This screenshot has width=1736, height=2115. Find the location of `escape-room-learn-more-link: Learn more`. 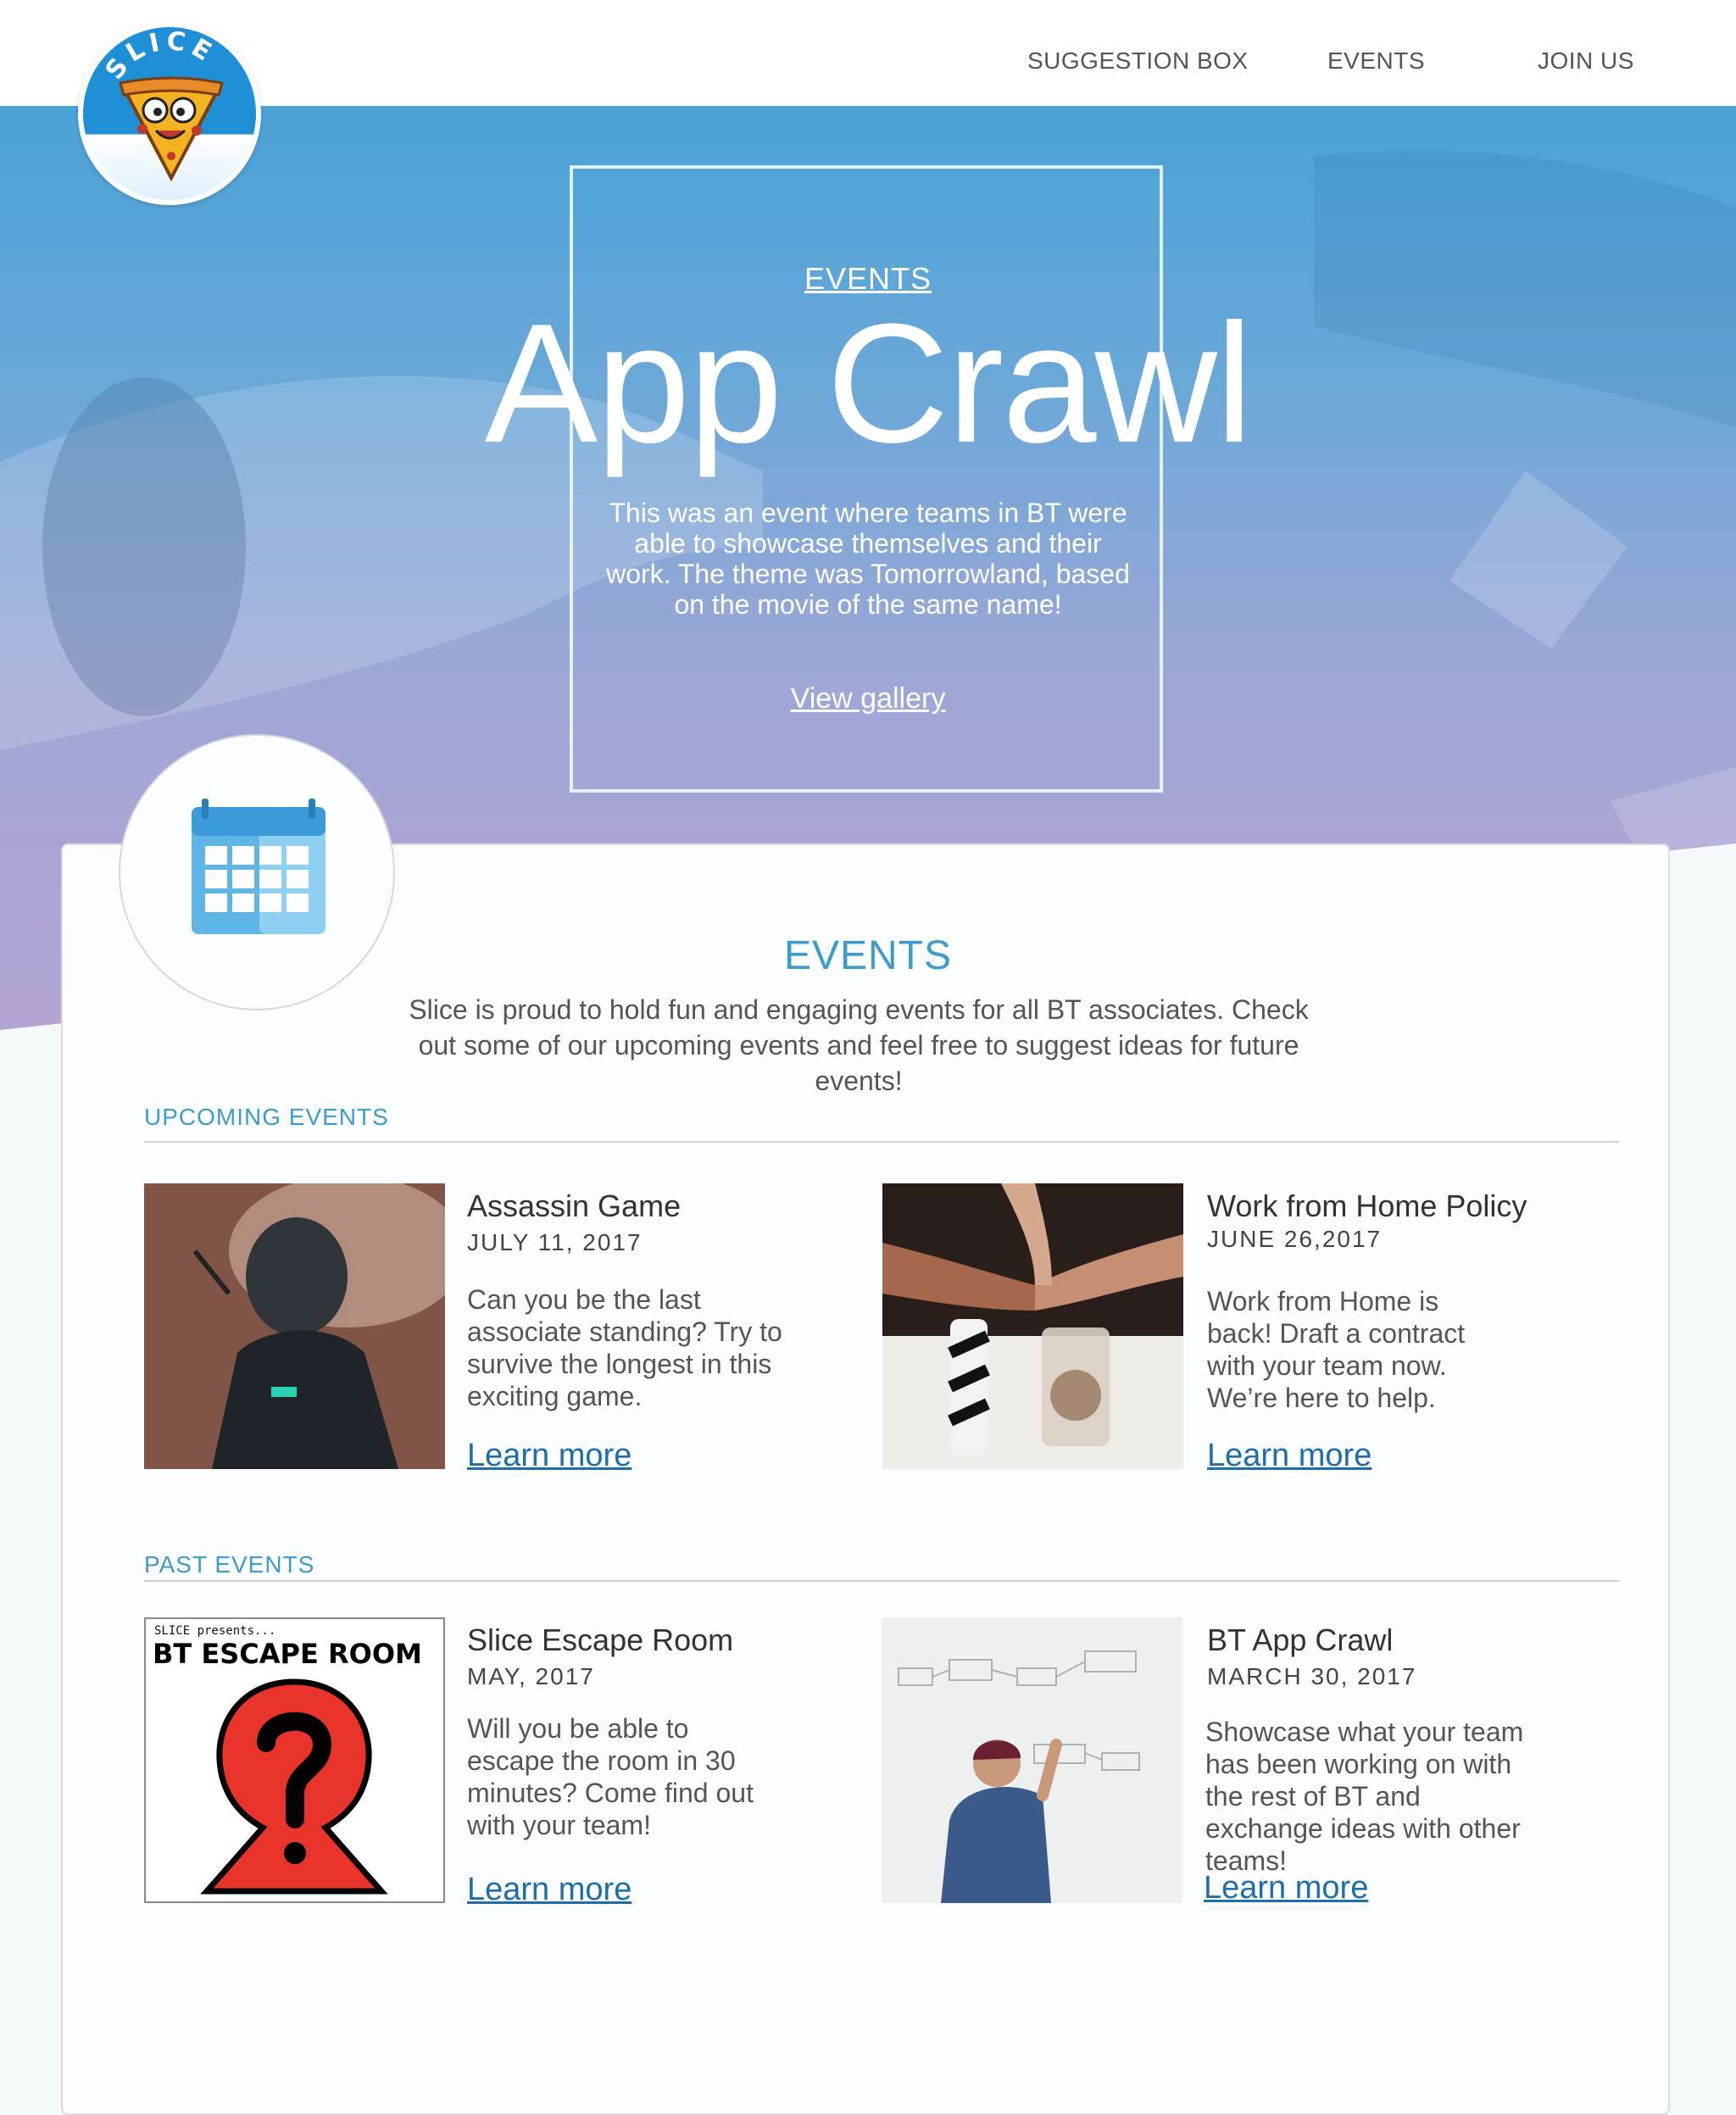

escape-room-learn-more-link: Learn more is located at coordinates (549, 1890).